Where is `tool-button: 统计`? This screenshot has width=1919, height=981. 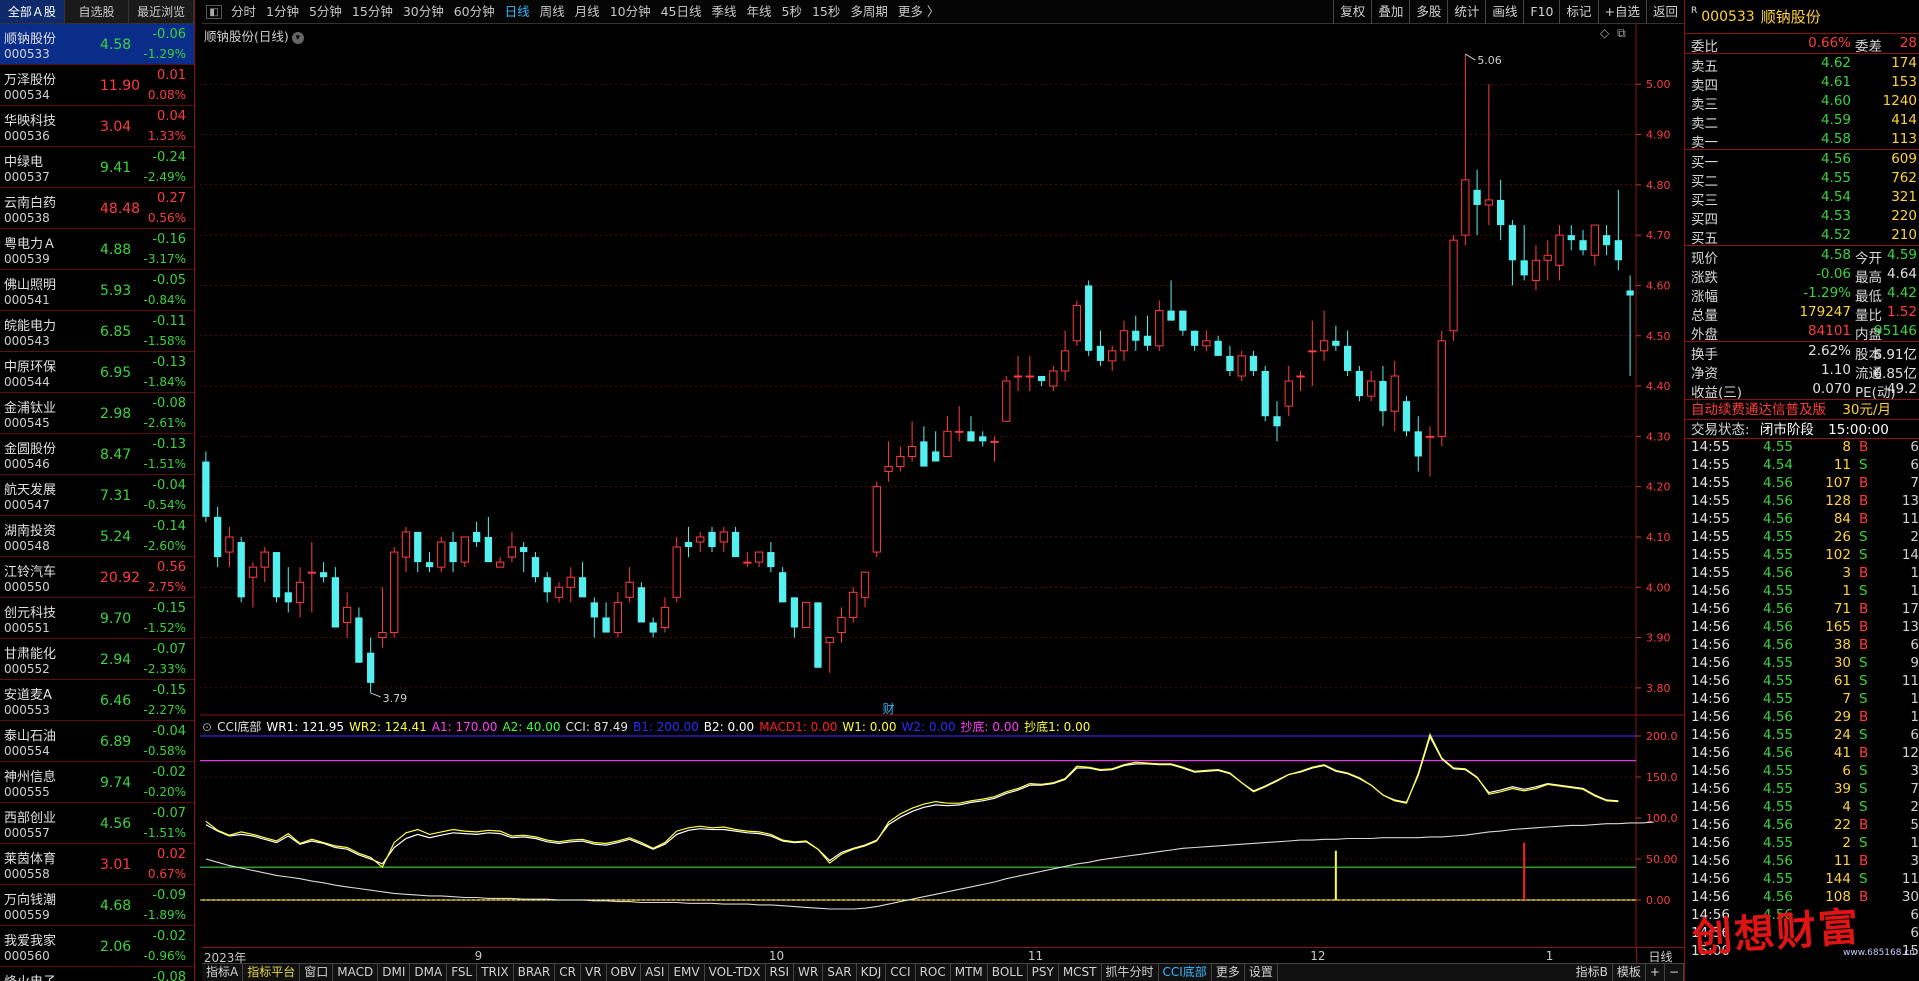
tool-button: 统计 is located at coordinates (1466, 12).